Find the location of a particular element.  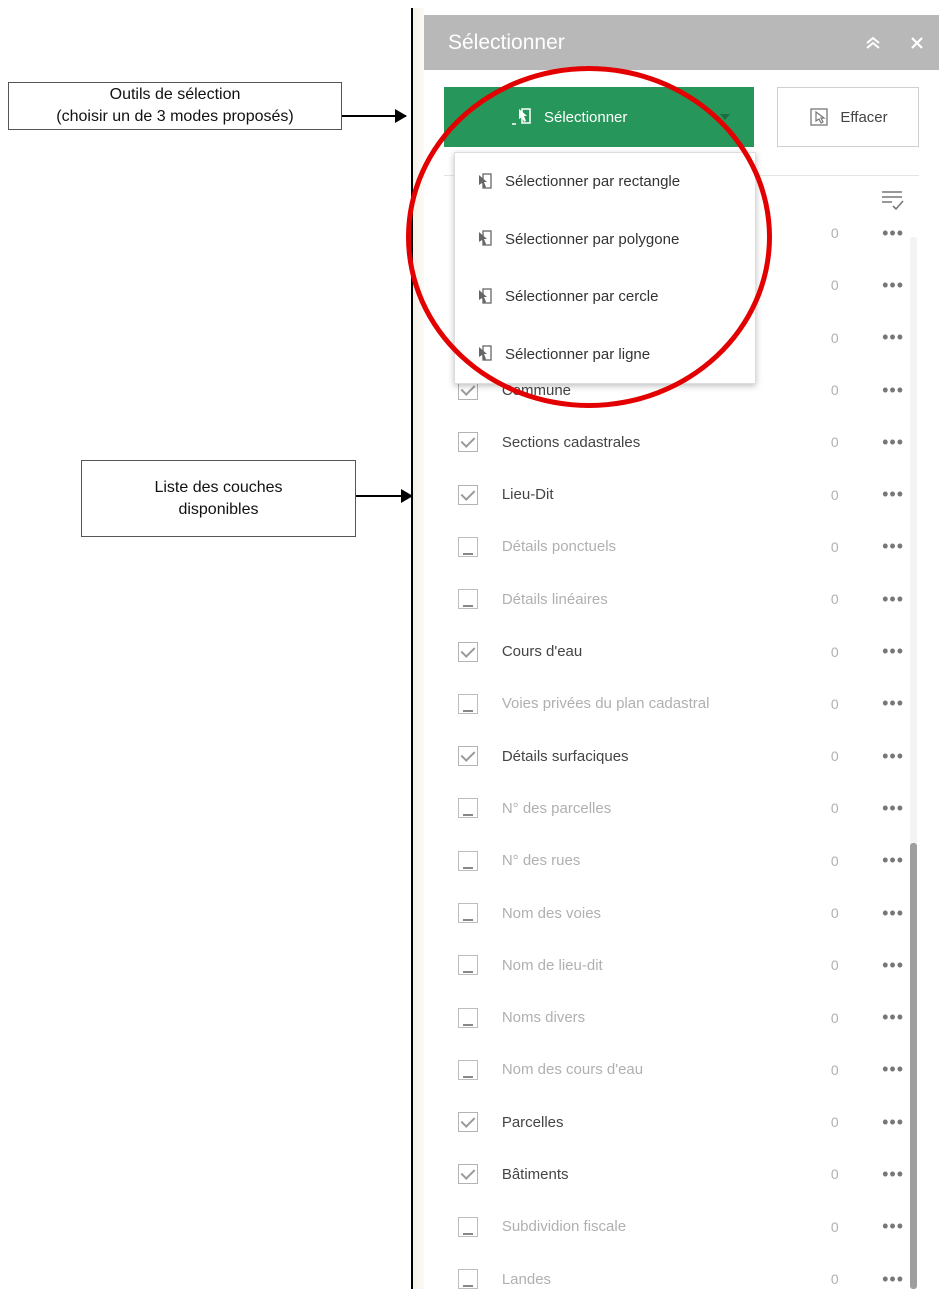

layer-row: Détails linéaires 0 ••• is located at coordinates (674, 599).